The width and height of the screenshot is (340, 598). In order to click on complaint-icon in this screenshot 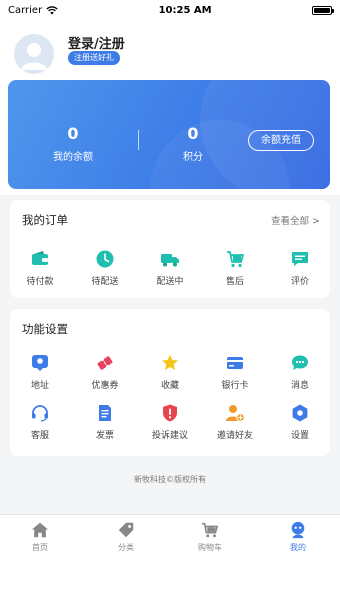, I will do `click(170, 413)`.